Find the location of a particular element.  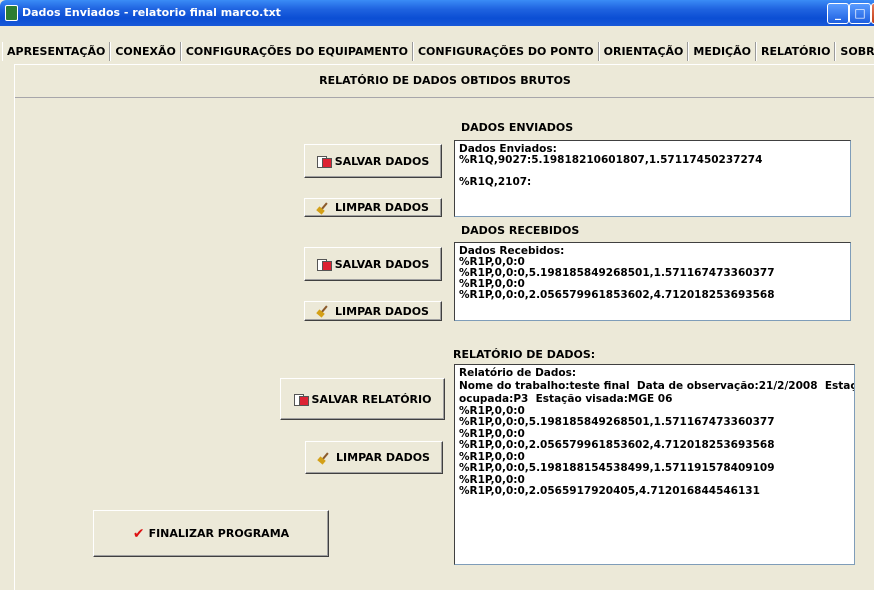

tab-configuracoes-ponto: CONFIGURAÇÕES DO PONTO is located at coordinates (505, 51).